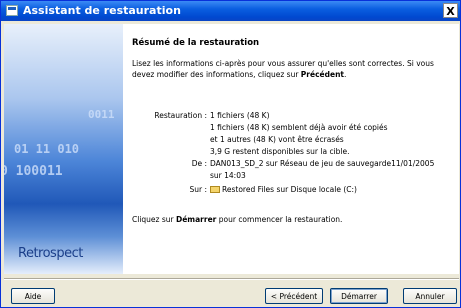 The image size is (461, 308). Describe the element at coordinates (280, 151) in the screenshot. I see `restore-line-4: 3,9 G restent disponibles sur la cible.` at that location.